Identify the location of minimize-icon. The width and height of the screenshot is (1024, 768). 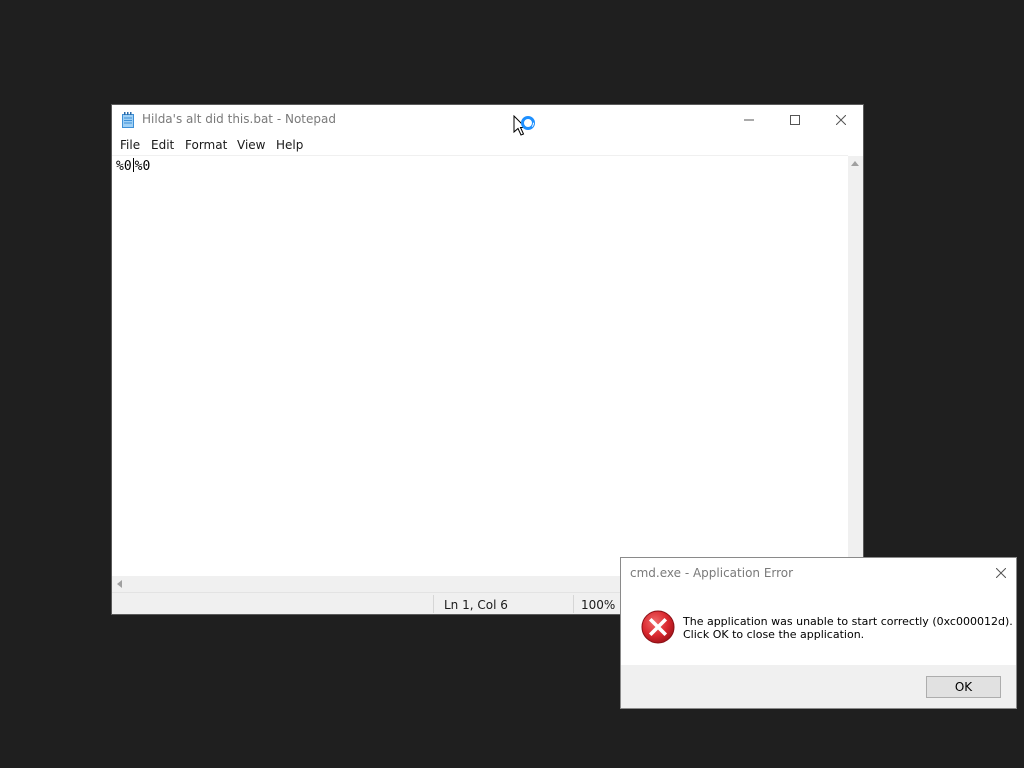
(749, 120).